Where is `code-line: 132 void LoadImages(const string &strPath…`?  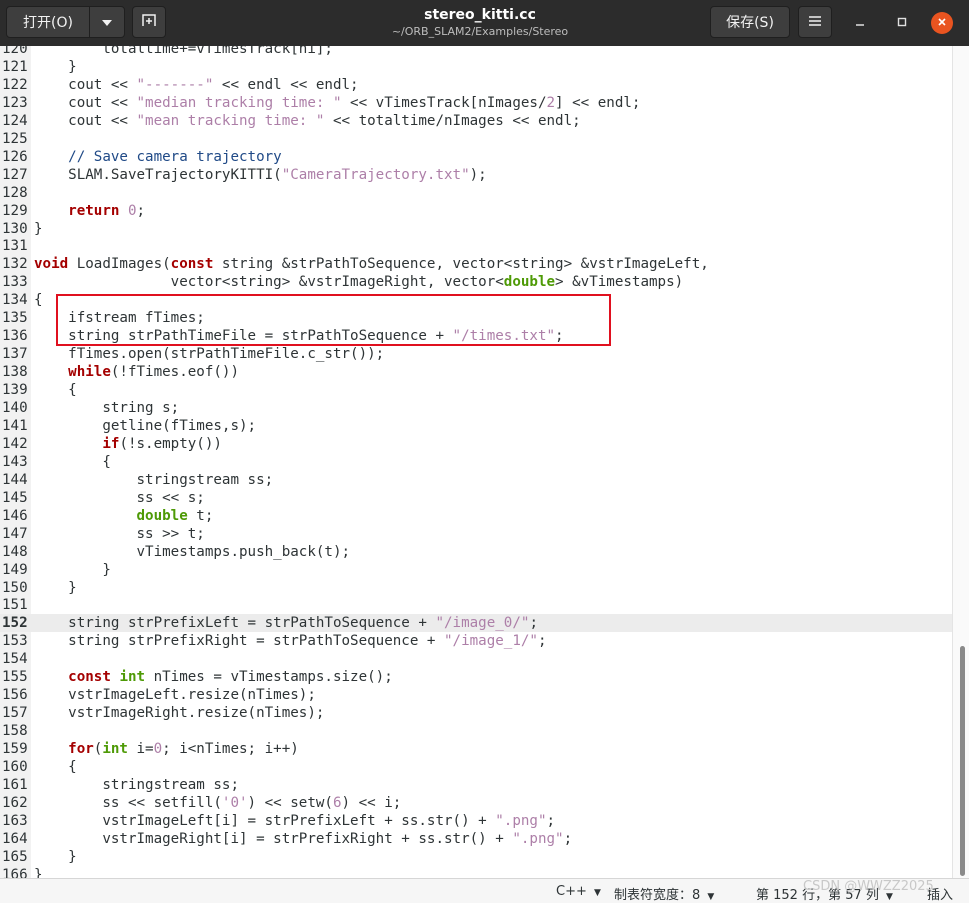 code-line: 132 void LoadImages(const string &strPath… is located at coordinates (476, 264).